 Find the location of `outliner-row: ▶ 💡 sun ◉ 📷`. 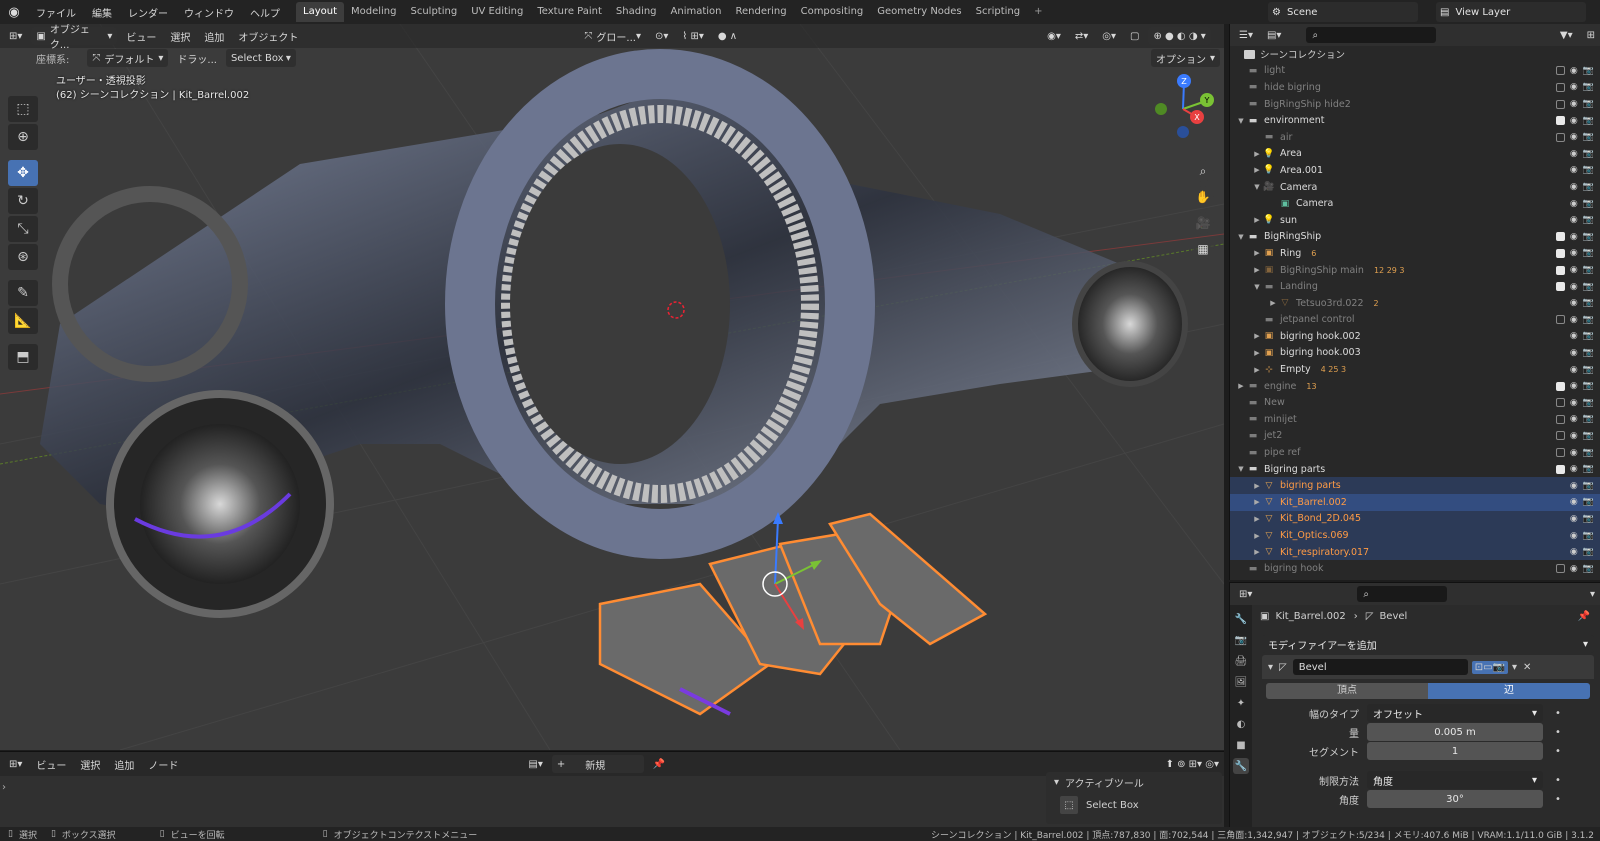

outliner-row: ▶ 💡 sun ◉ 📷 is located at coordinates (1415, 220).